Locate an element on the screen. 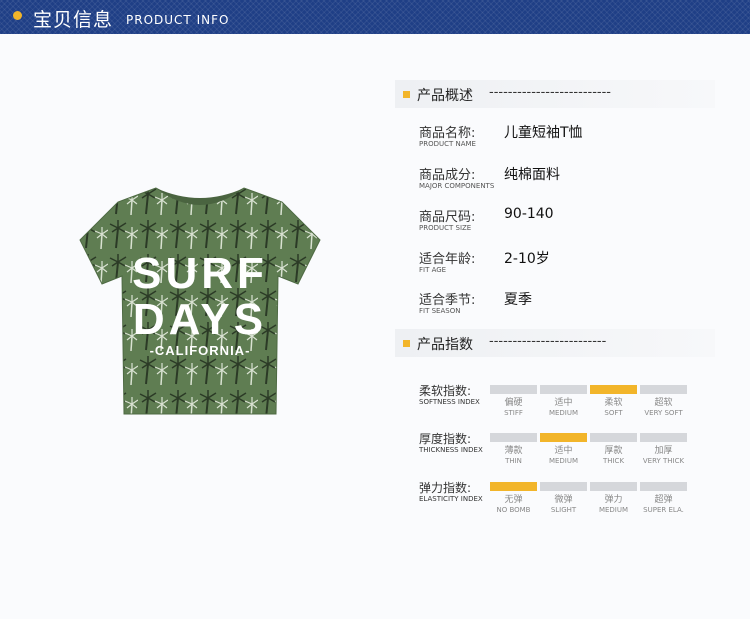  index-segment: 超弹 SUPER ELA. is located at coordinates (663, 498).